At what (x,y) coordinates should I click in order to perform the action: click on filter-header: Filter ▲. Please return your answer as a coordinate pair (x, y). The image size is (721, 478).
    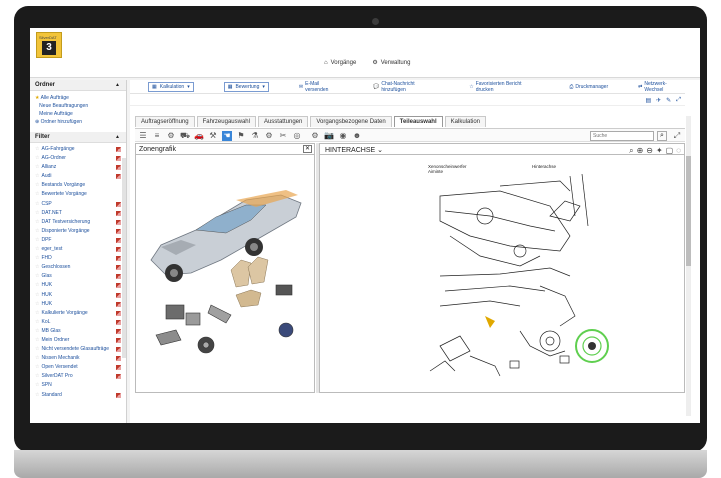
    Looking at the image, I should click on (78, 137).